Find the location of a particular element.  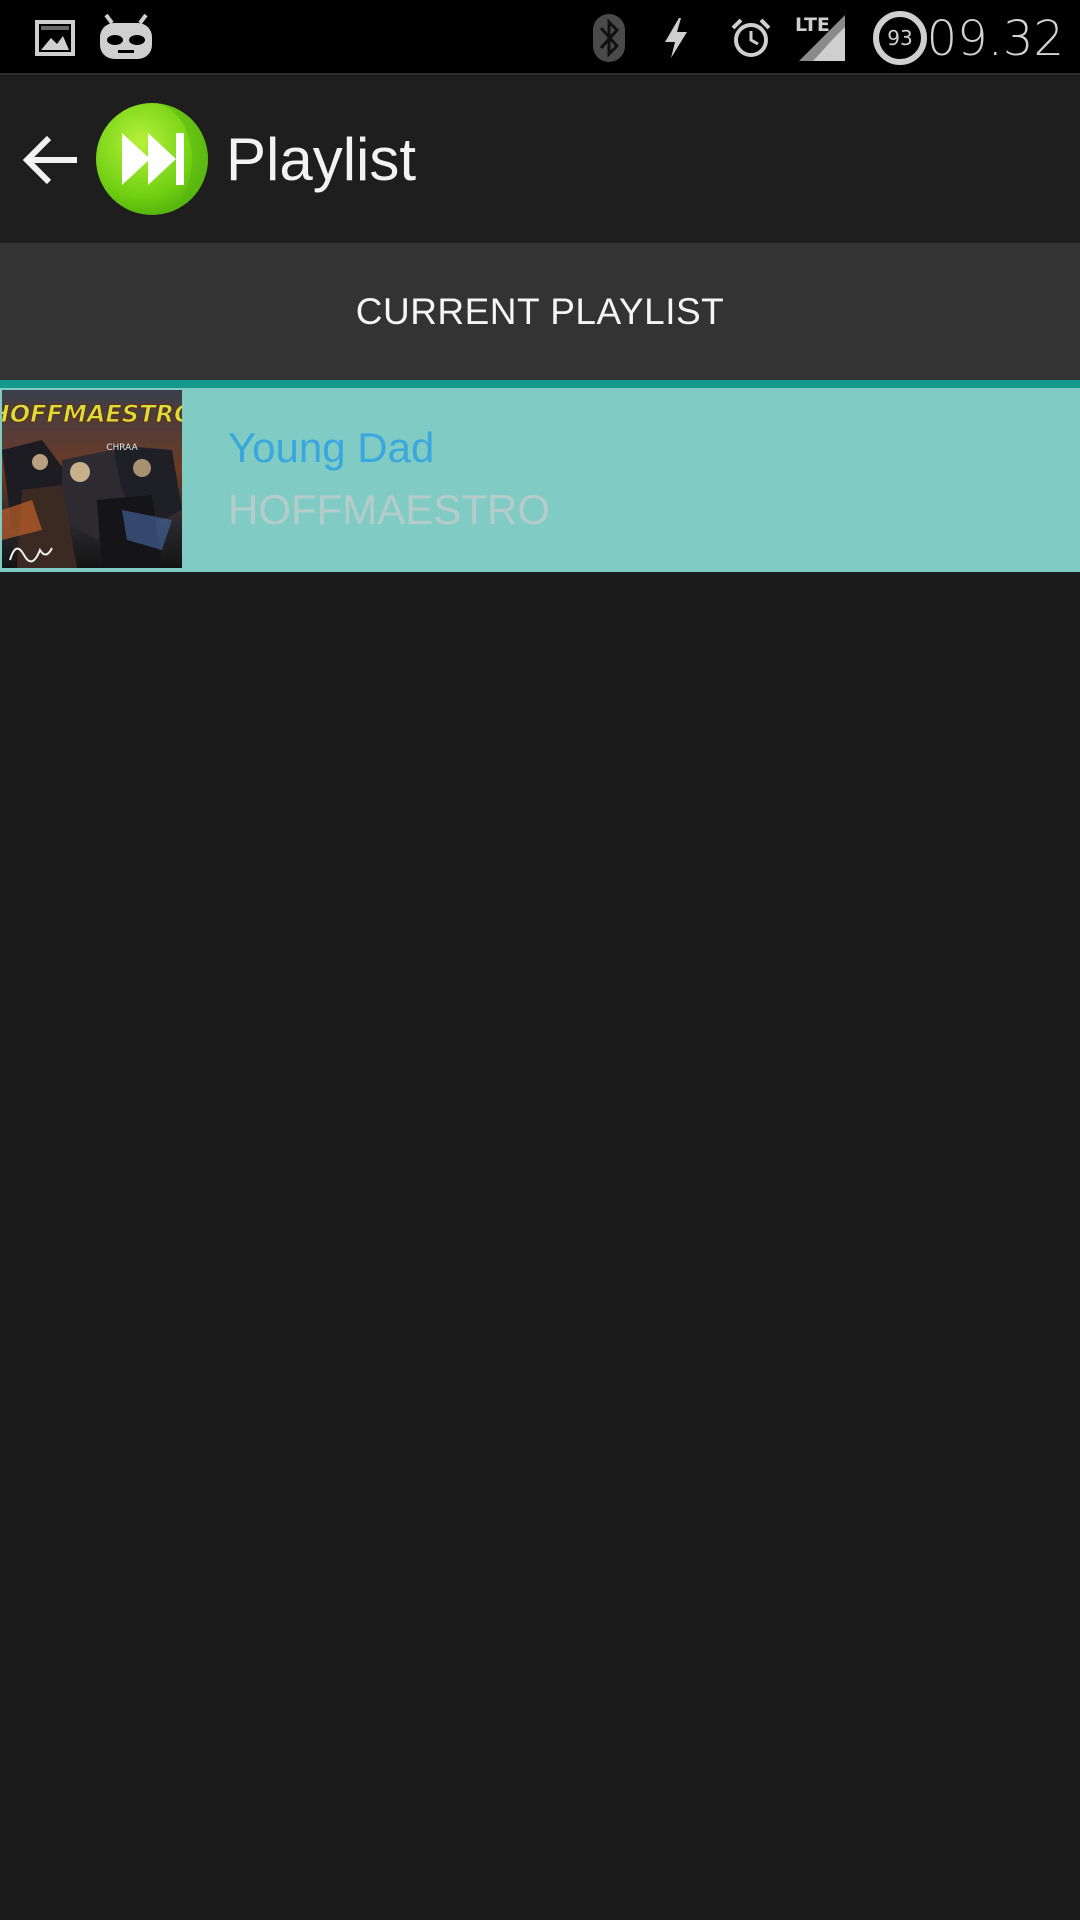

fast-forward-icon is located at coordinates (152, 159).